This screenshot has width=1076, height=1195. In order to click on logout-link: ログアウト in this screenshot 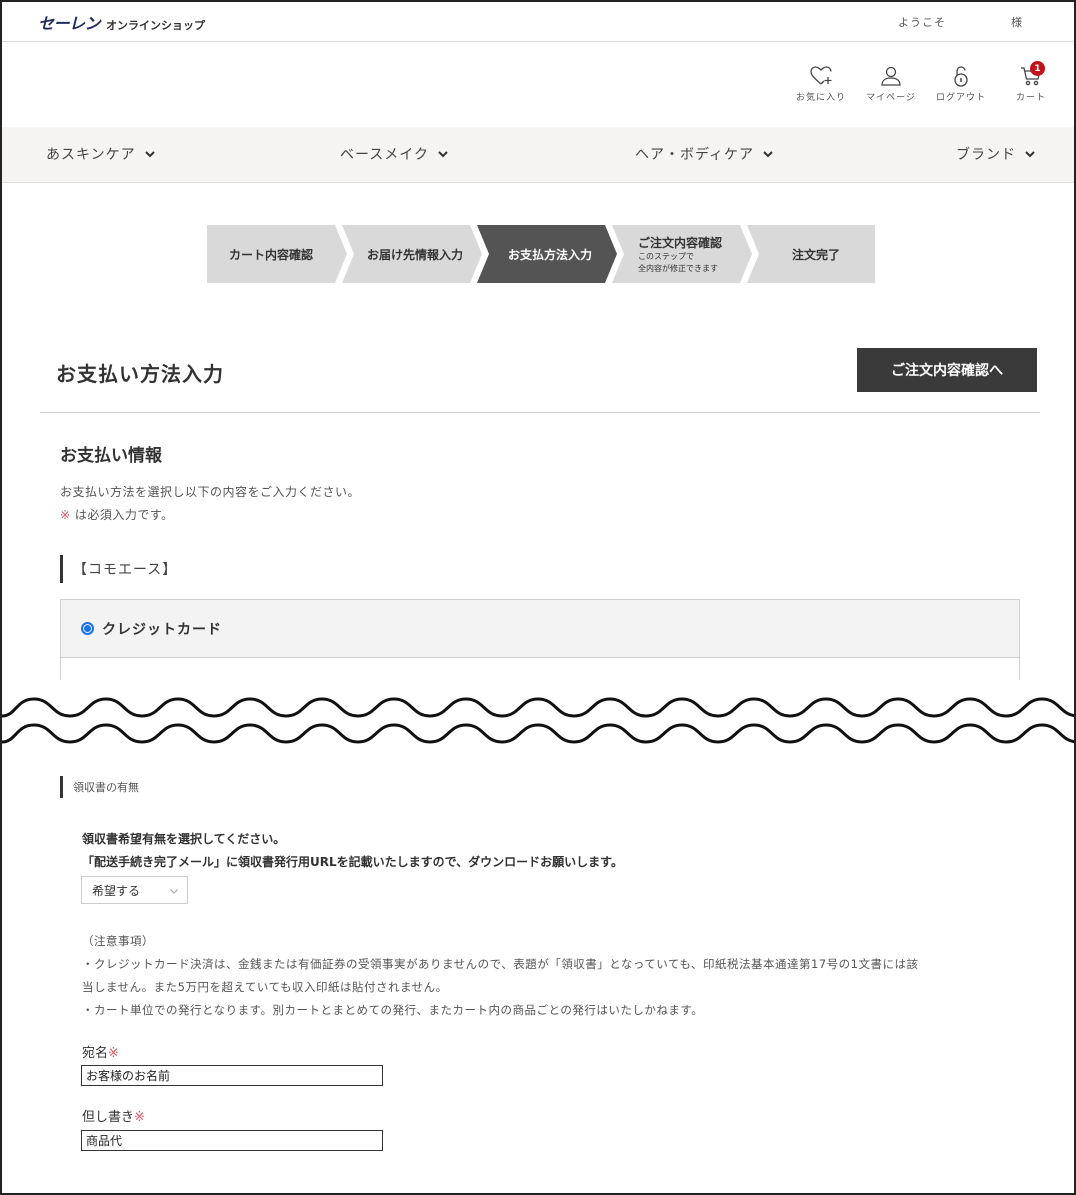, I will do `click(961, 83)`.